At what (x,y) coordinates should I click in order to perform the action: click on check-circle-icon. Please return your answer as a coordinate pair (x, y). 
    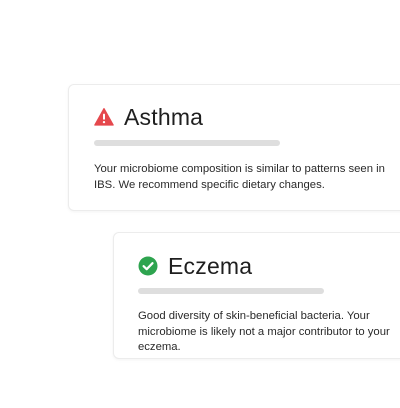
    Looking at the image, I should click on (148, 266).